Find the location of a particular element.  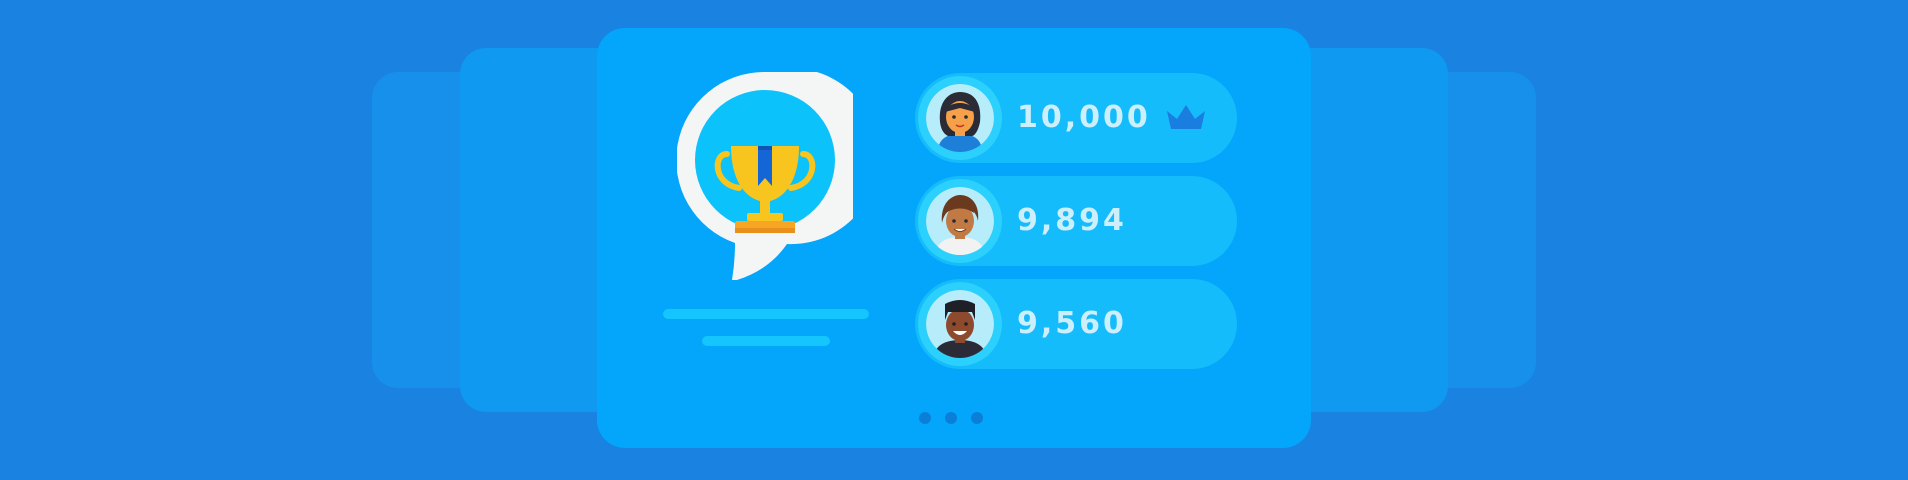

crown-icon is located at coordinates (1186, 117).